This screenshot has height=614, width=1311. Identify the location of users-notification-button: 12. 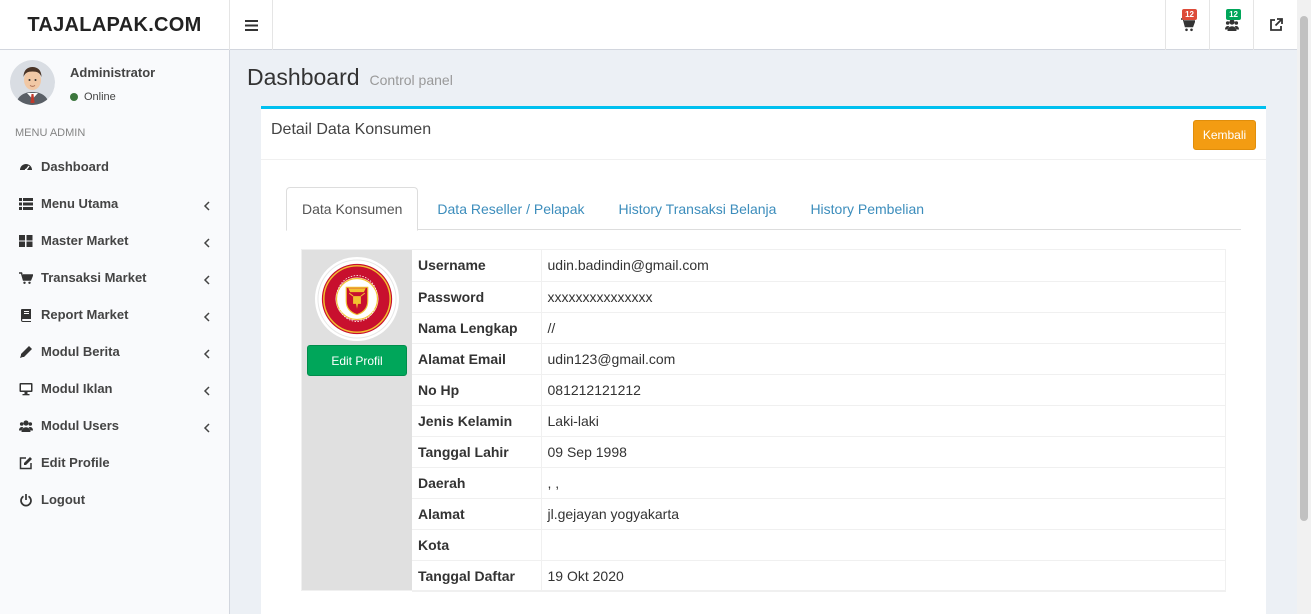
(1231, 25).